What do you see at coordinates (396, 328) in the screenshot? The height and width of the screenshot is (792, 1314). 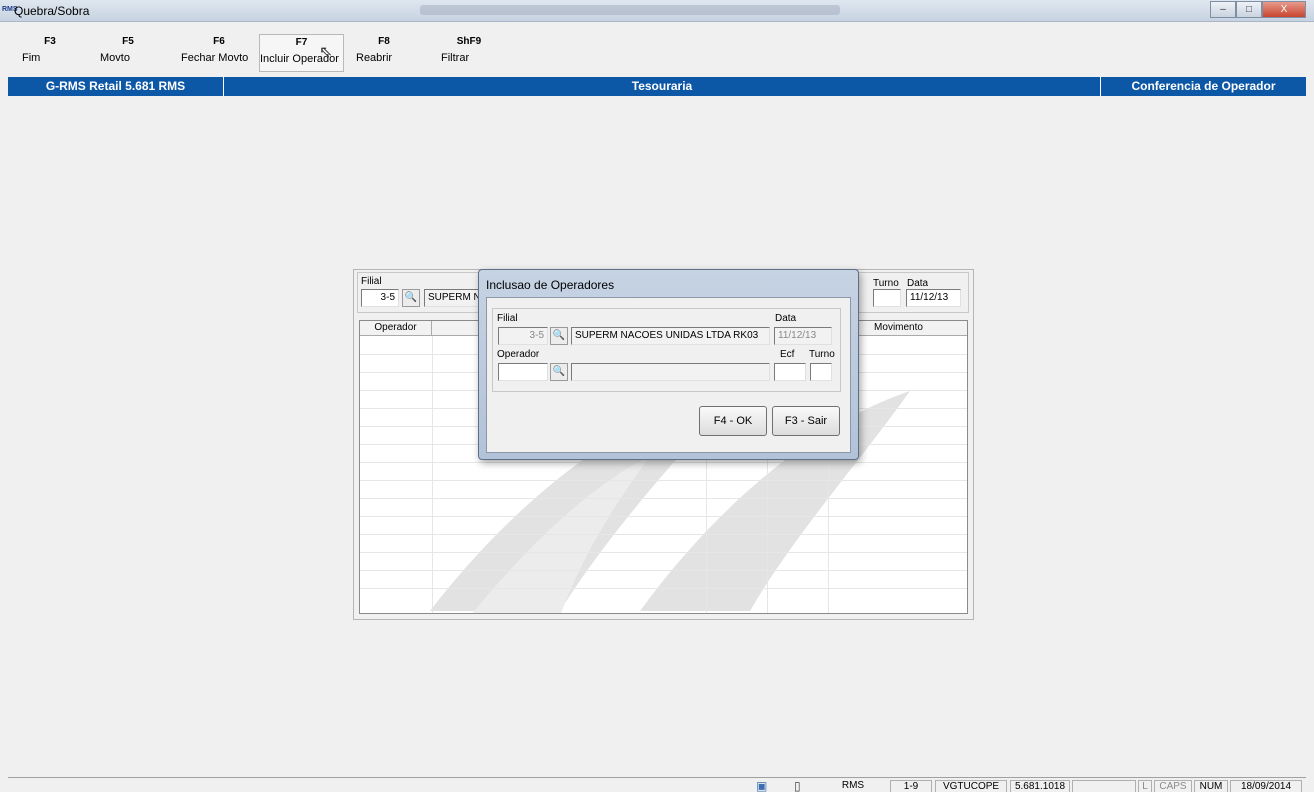 I see `grid-header-operador: Operador` at bounding box center [396, 328].